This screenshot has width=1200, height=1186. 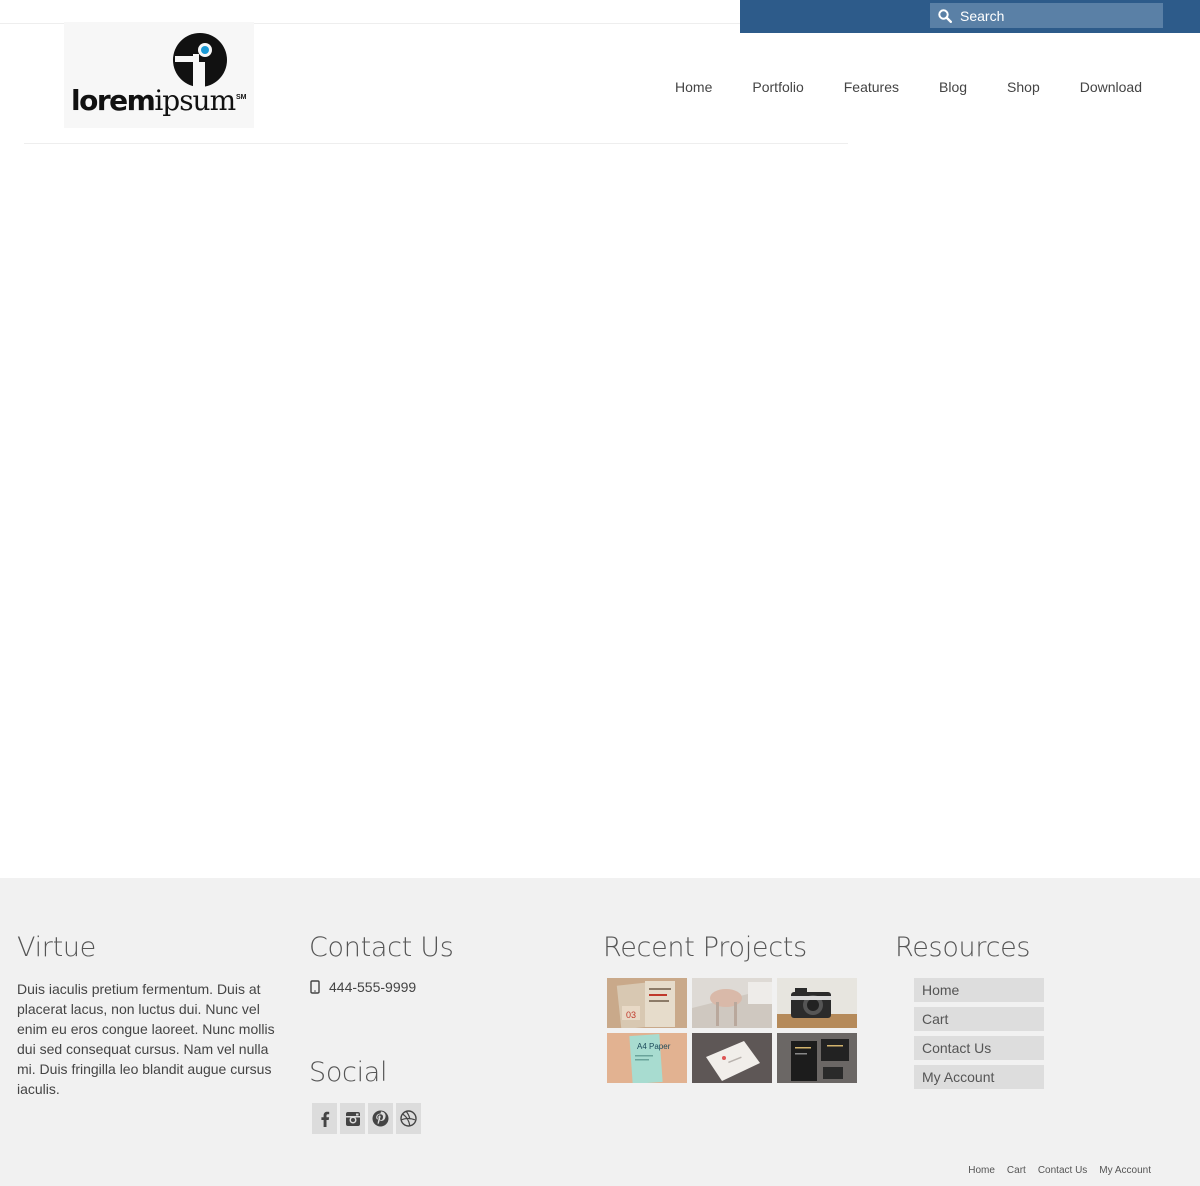 I want to click on logo-wordmark: loremipsum, so click(x=153, y=100).